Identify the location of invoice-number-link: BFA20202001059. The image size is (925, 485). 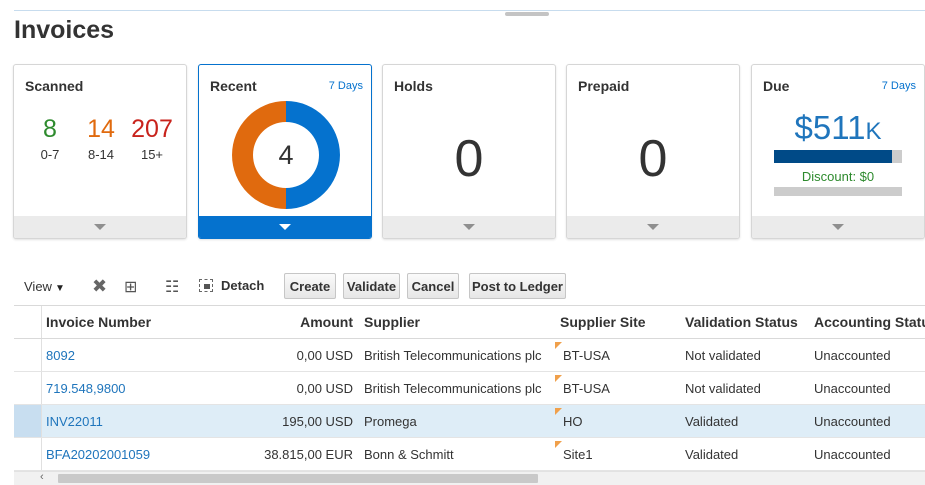
(136, 454).